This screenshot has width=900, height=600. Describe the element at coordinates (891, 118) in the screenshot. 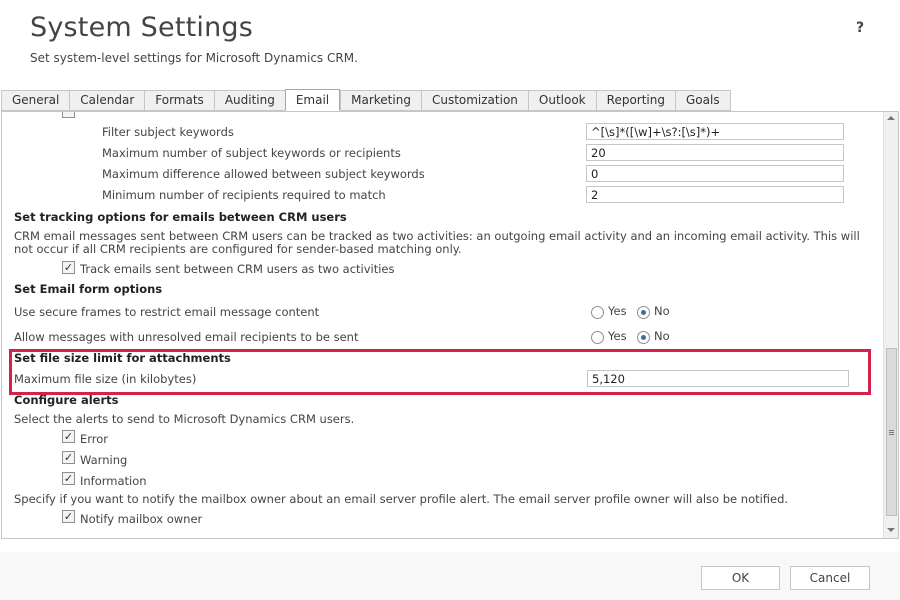

I see `scroll-up-arrow-icon` at that location.